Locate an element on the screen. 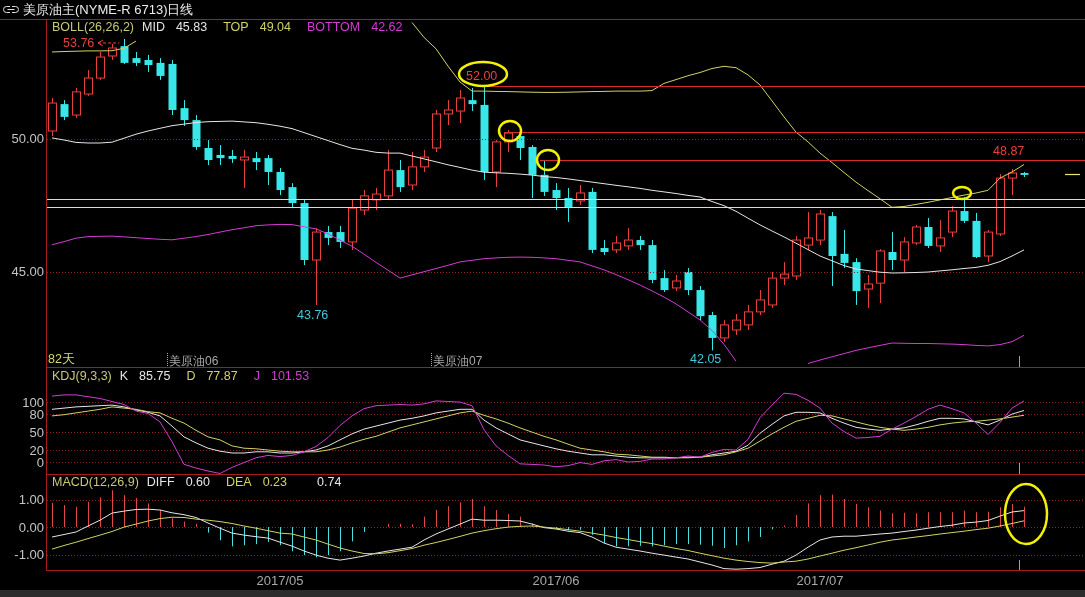 The height and width of the screenshot is (597, 1085). legend-label: MID is located at coordinates (153, 27).